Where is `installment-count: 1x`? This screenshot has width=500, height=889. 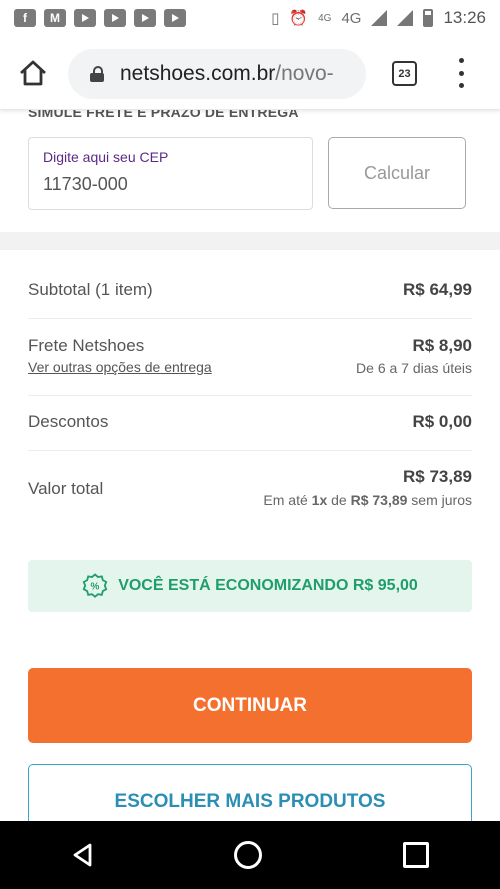
installment-count: 1x is located at coordinates (319, 500).